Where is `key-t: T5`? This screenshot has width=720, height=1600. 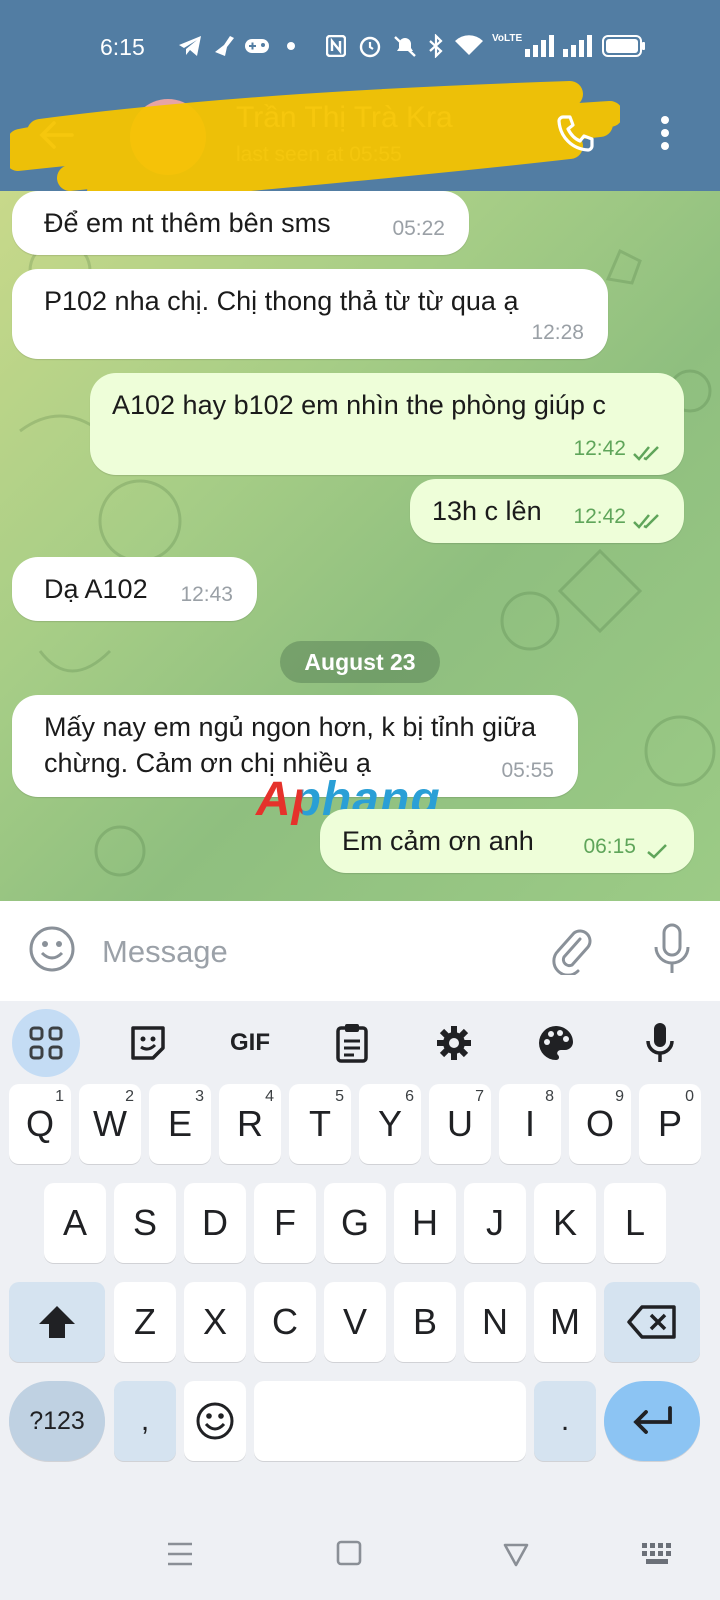 key-t: T5 is located at coordinates (320, 1124).